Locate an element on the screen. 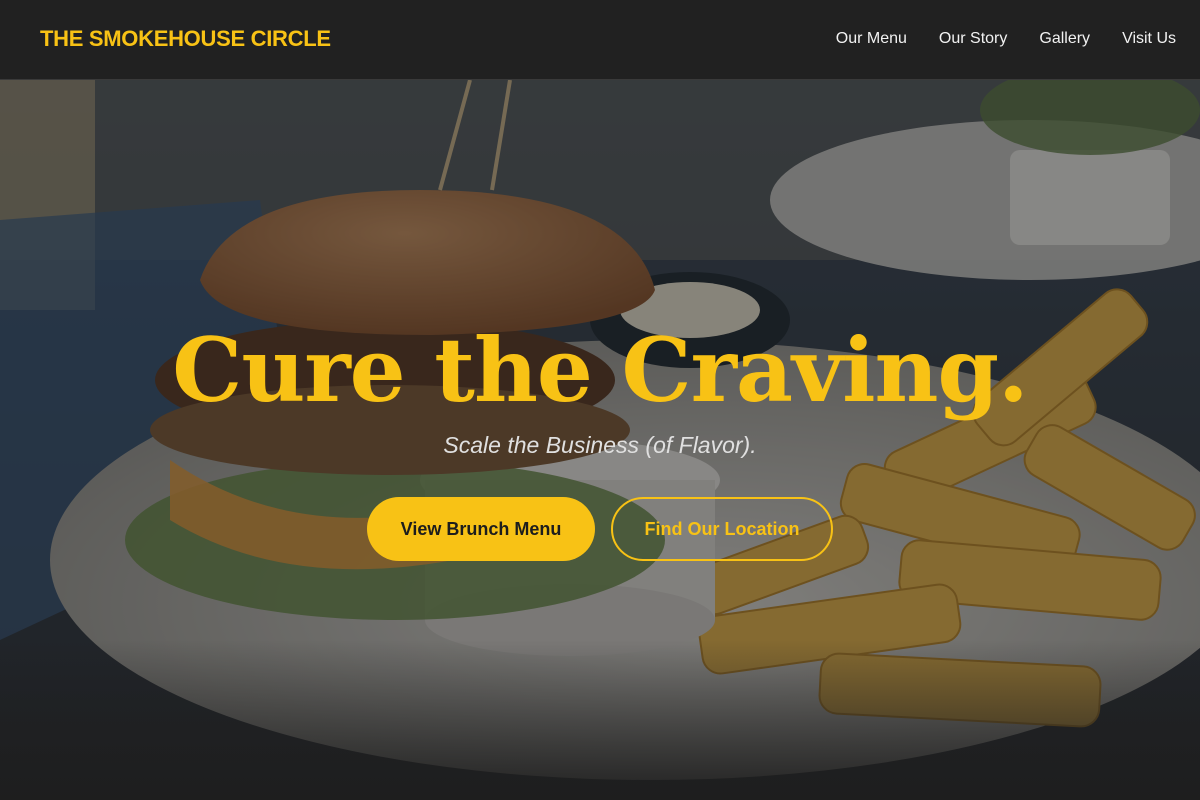 This screenshot has width=1200, height=800. nav-item-our-story: Our Story is located at coordinates (973, 39).